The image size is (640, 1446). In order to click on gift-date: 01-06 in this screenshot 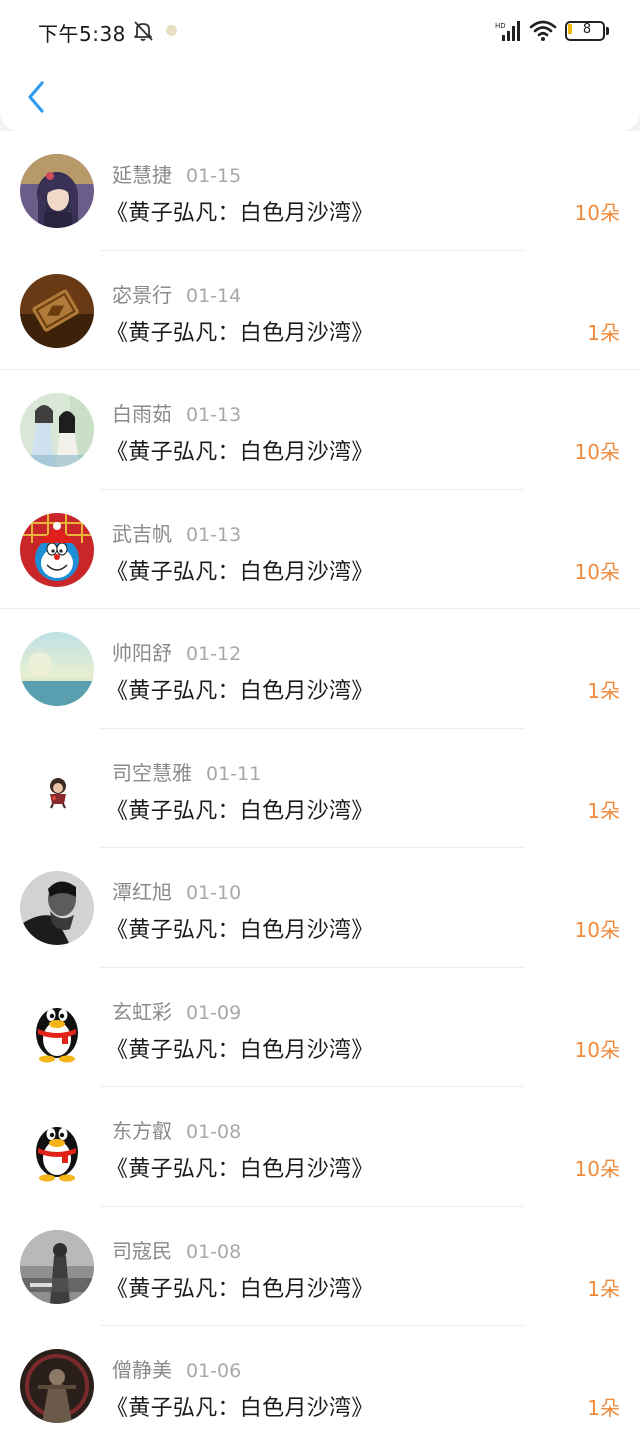, I will do `click(214, 1371)`.